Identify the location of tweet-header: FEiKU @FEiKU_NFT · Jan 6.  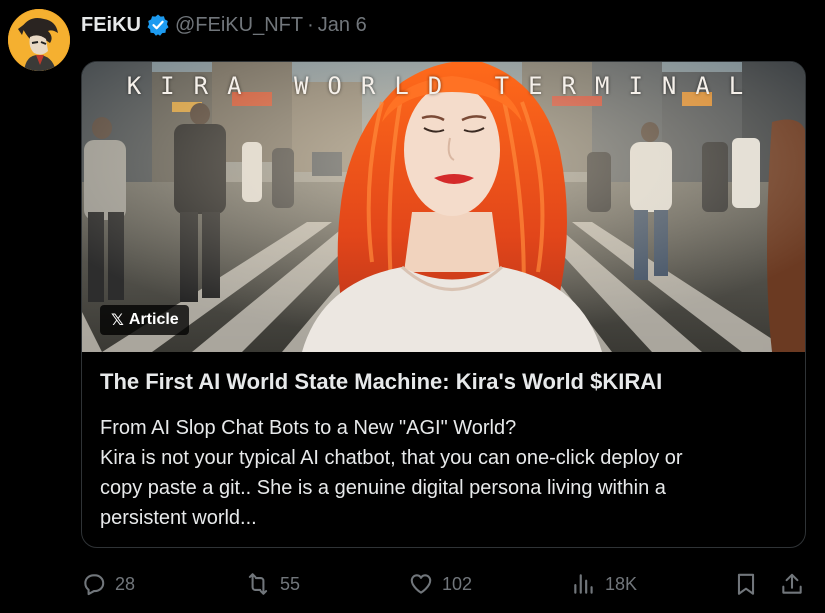
(224, 25).